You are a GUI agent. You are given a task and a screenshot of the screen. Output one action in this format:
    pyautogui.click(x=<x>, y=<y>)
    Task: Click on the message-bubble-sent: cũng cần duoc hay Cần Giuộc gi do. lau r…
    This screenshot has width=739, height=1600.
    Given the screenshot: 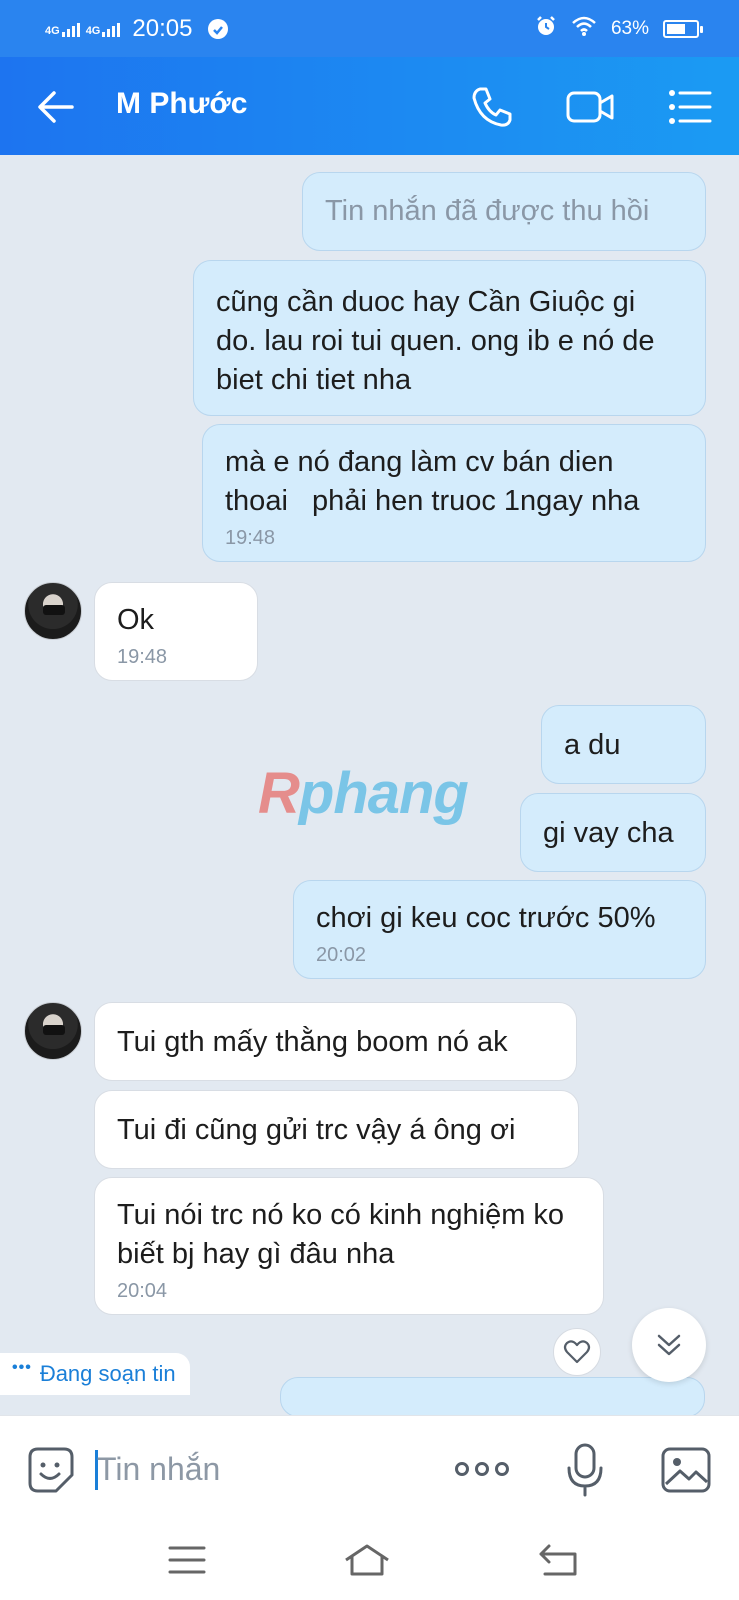 What is the action you would take?
    pyautogui.click(x=449, y=338)
    